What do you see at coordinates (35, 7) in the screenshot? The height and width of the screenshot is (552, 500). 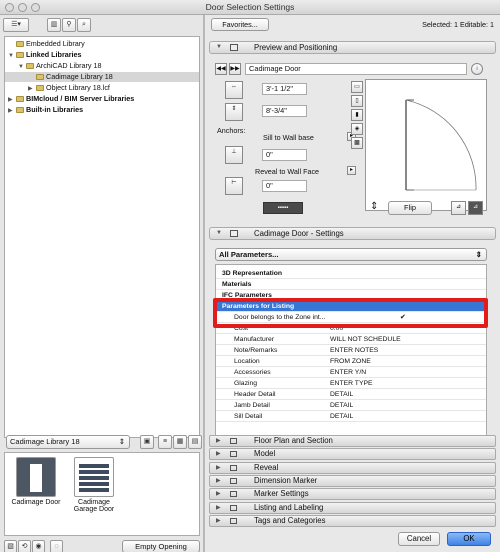 I see `zoom-window-icon` at bounding box center [35, 7].